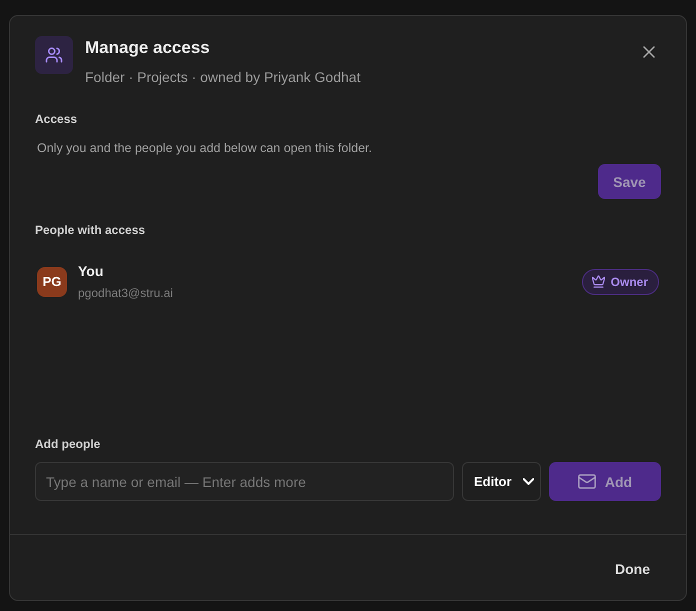 The image size is (696, 611). Describe the element at coordinates (223, 77) in the screenshot. I see `dialog-subtitle: Folder · Projects · owned by Priyank Godhat` at that location.